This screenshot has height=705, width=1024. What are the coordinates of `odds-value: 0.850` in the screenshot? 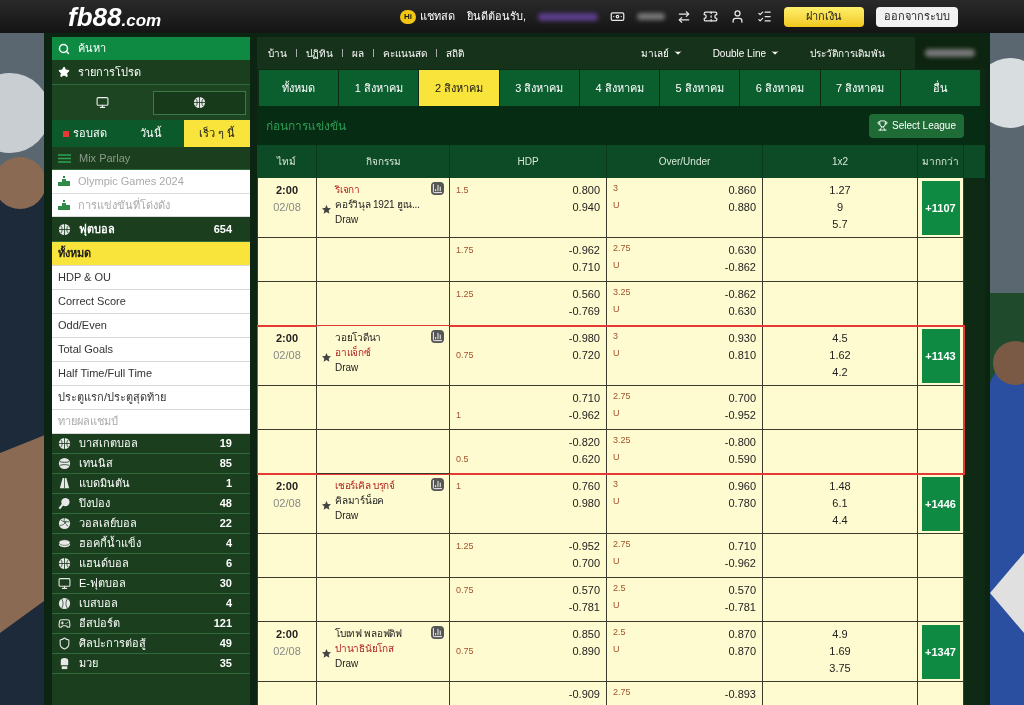 It's located at (586, 634).